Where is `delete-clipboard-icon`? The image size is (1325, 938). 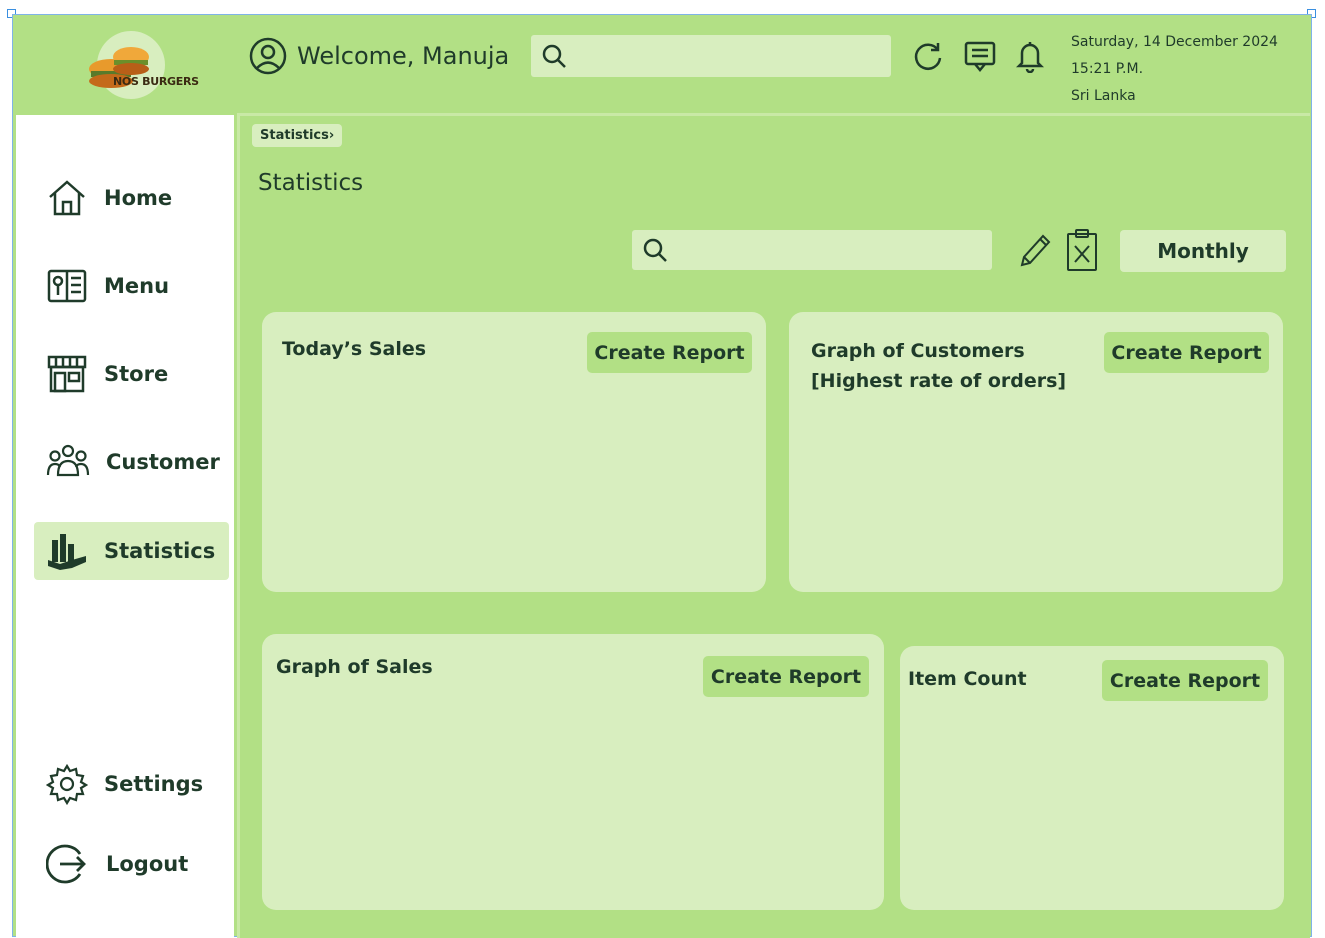 delete-clipboard-icon is located at coordinates (1082, 251).